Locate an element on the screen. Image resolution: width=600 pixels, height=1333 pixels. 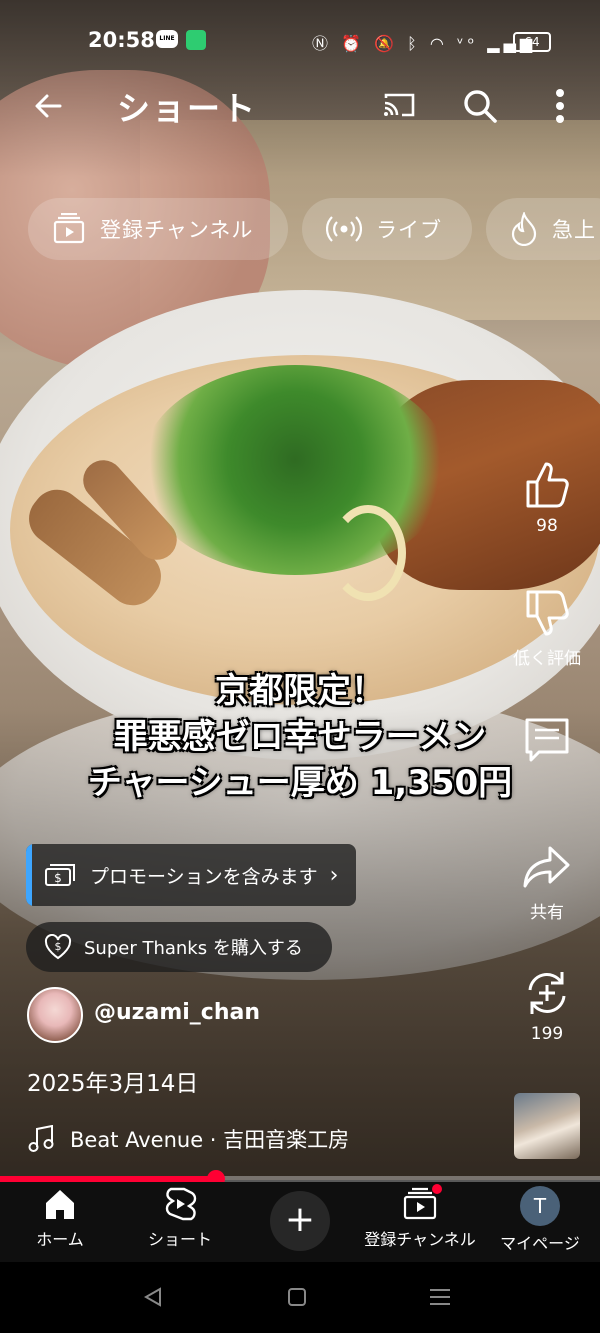
channel-avatar is located at coordinates (55, 1015).